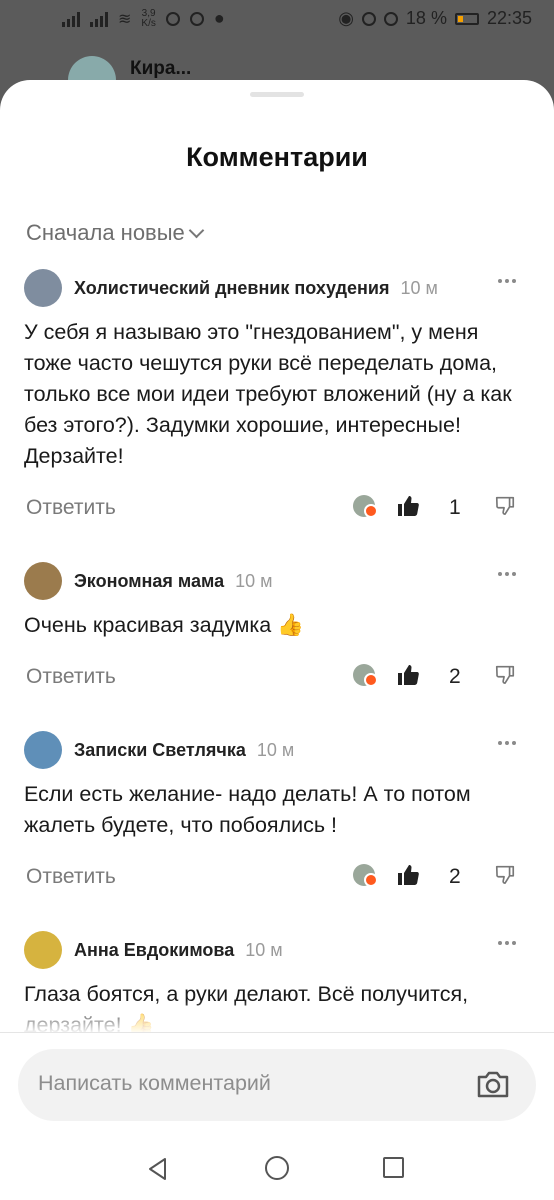 Image resolution: width=554 pixels, height=1200 pixels. Describe the element at coordinates (277, 157) in the screenshot. I see `sheet-title: Комментарии` at that location.